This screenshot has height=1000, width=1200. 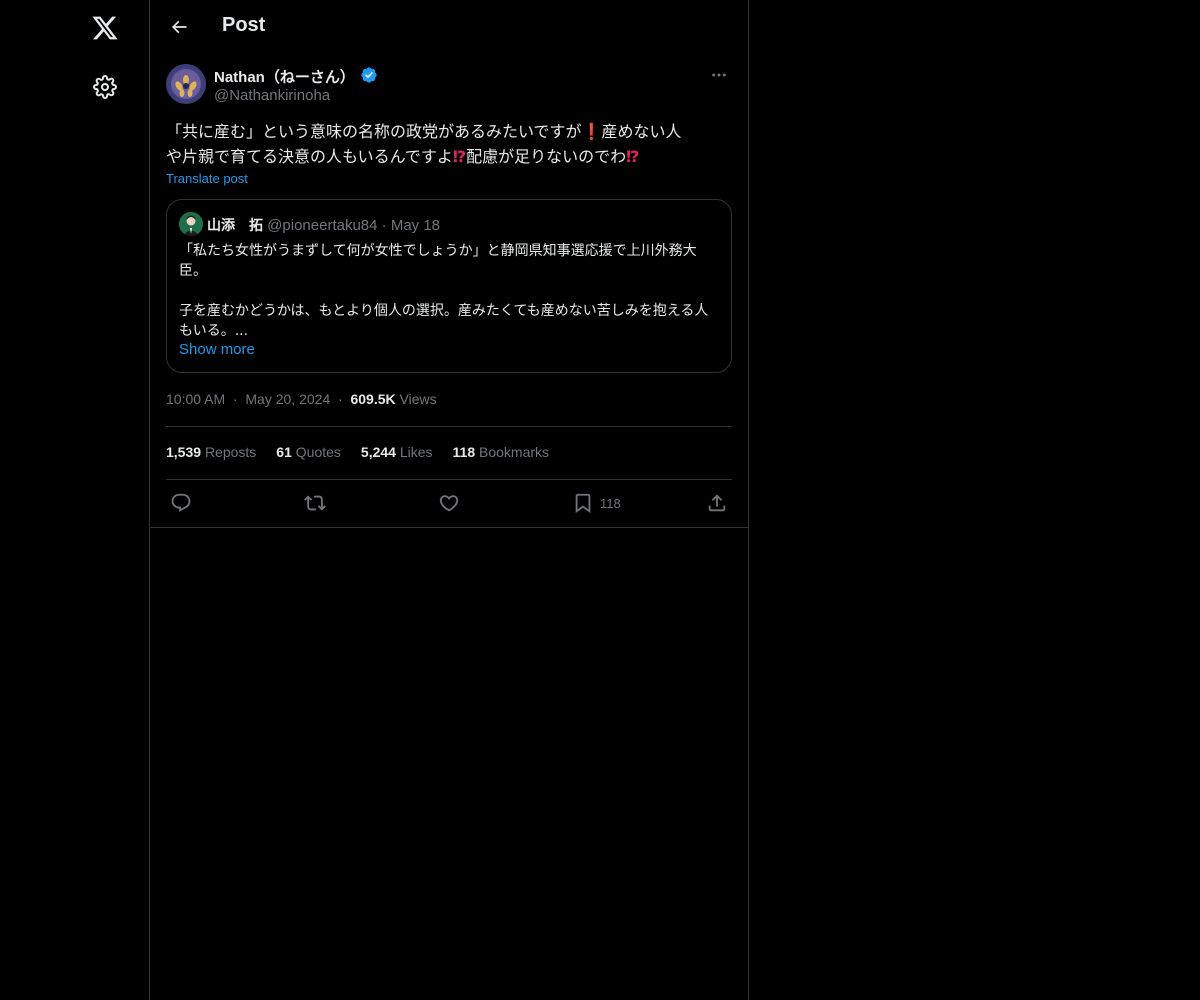 What do you see at coordinates (449, 86) in the screenshot?
I see `post-author: Nathan（ねーさん） @Nathankirinoha` at bounding box center [449, 86].